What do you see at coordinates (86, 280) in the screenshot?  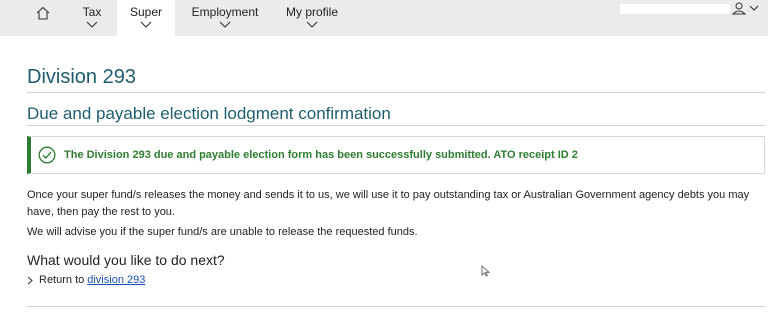 I see `return-link-row: Return to division 293` at bounding box center [86, 280].